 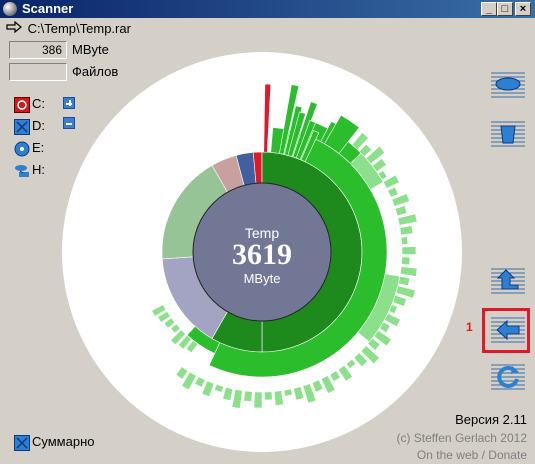 I want to click on recycle-bin-icon, so click(x=508, y=134).